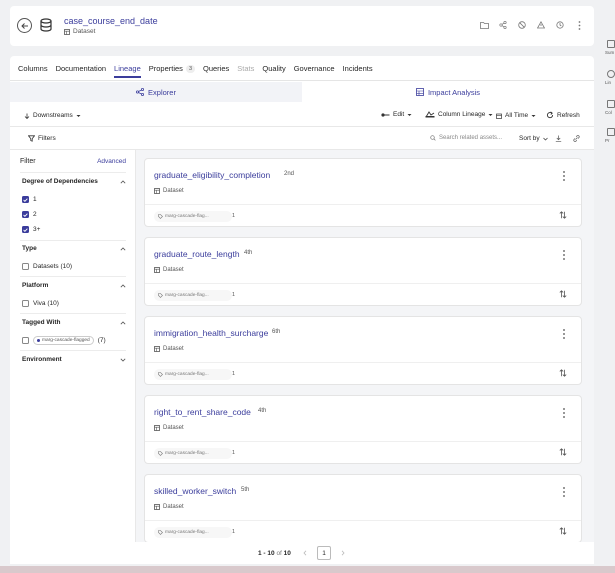 The image size is (615, 573). What do you see at coordinates (74, 359) in the screenshot?
I see `section-environment: Environment` at bounding box center [74, 359].